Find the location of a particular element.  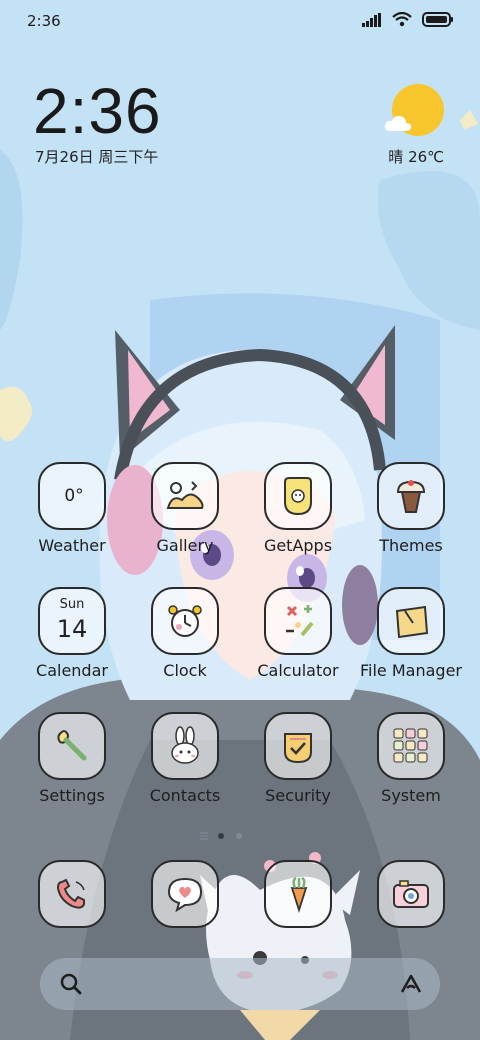

app-calculator: Calculator is located at coordinates (298, 642).